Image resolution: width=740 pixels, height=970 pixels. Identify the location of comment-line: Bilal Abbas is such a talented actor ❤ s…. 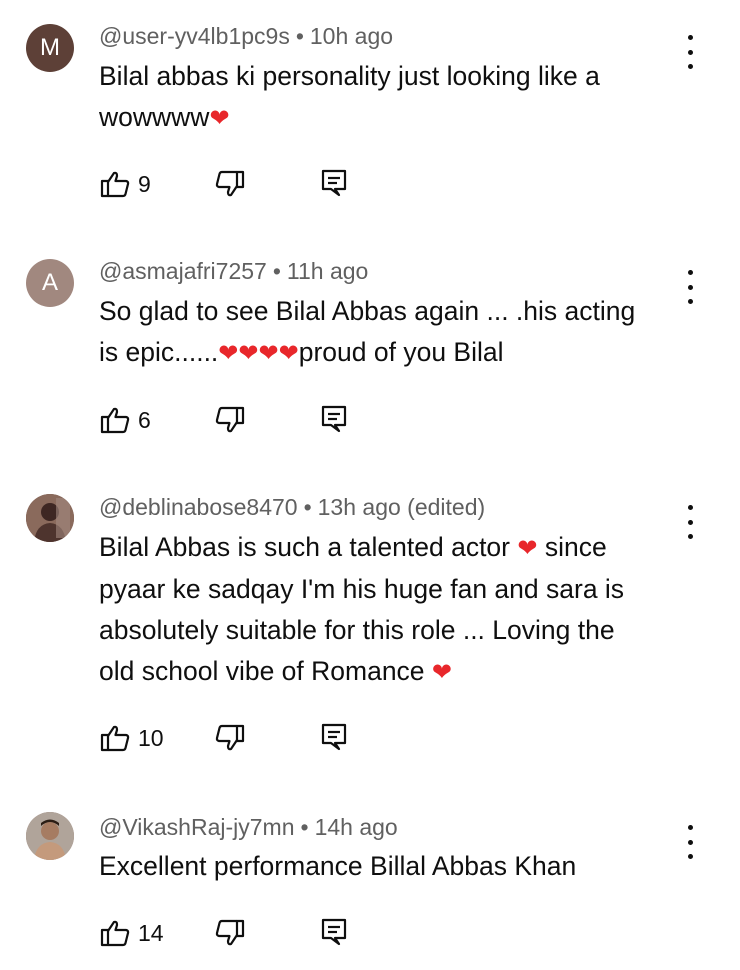
(399, 548).